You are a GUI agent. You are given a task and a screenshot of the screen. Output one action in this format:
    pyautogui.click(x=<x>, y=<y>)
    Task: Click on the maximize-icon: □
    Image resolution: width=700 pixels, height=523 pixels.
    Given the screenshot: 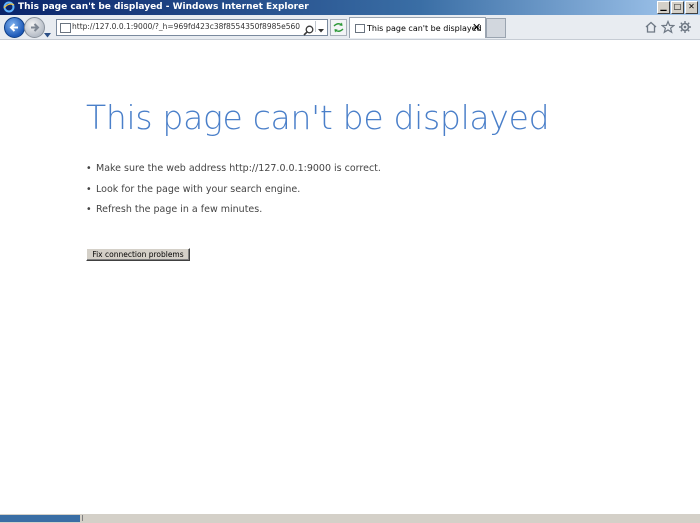 What is the action you would take?
    pyautogui.click(x=677, y=6)
    